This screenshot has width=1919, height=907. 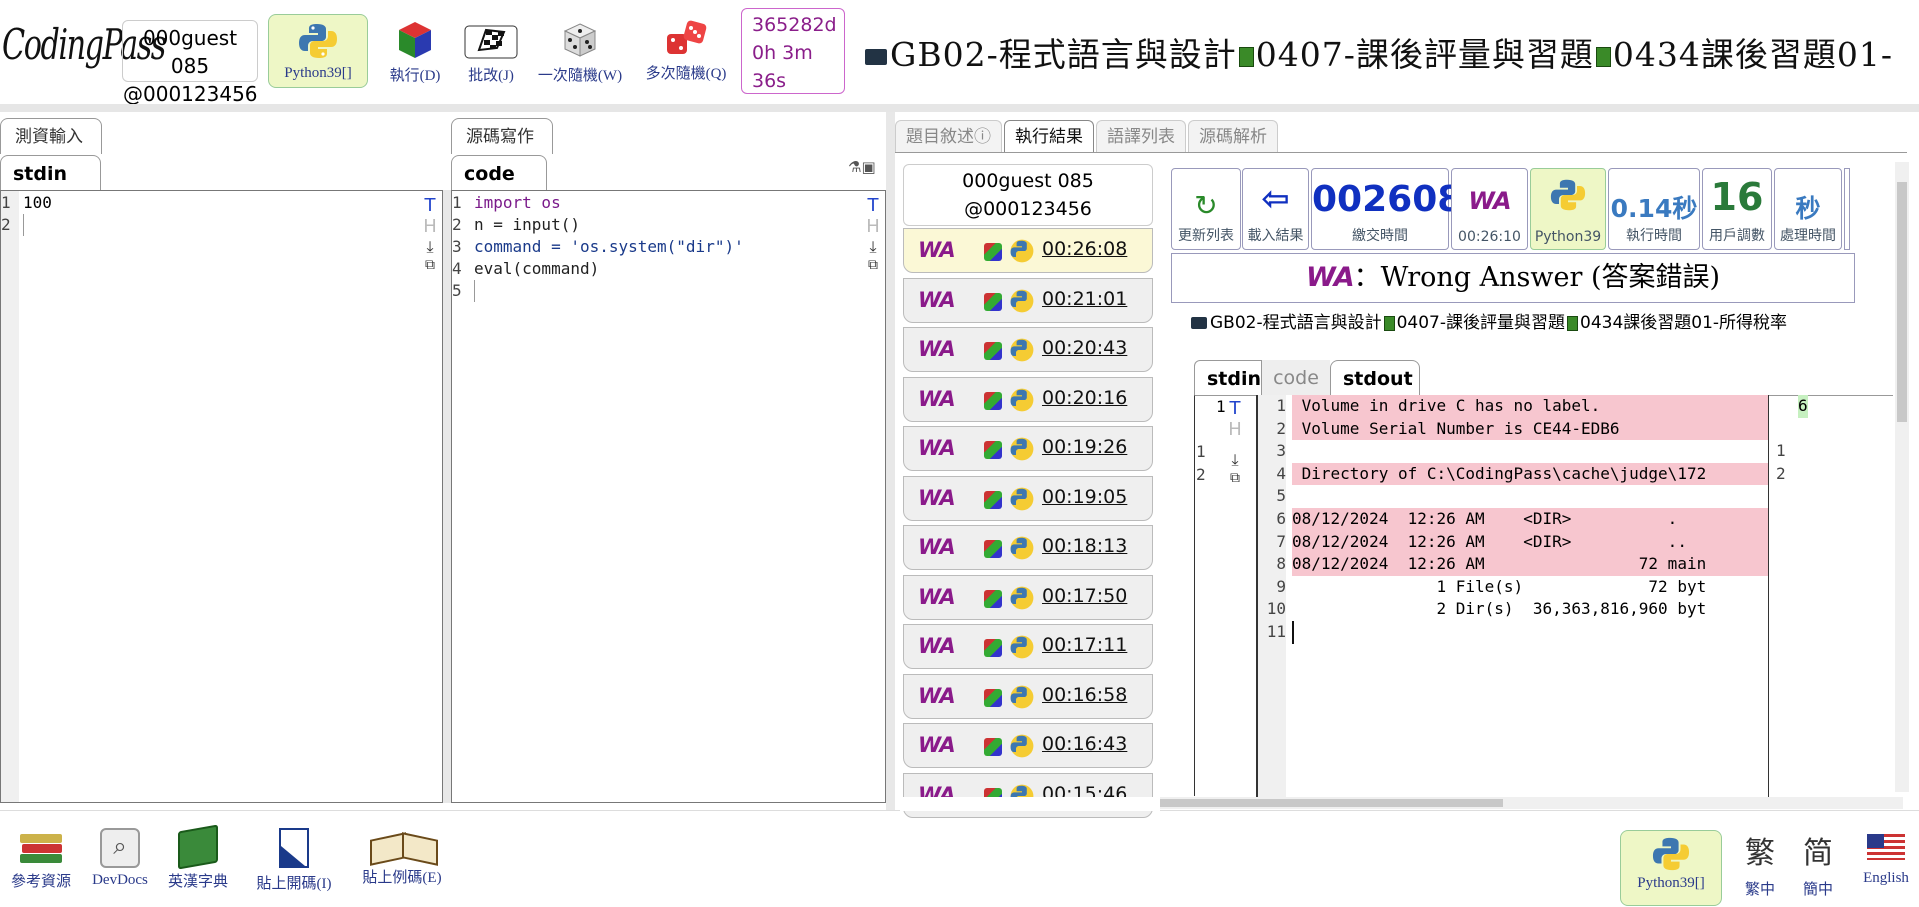 I want to click on save-icon: ▣, so click(x=868, y=167).